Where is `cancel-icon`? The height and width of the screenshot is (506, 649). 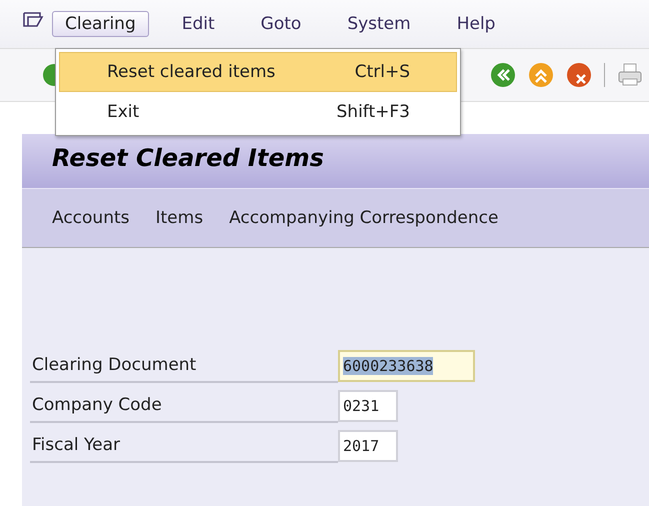 cancel-icon is located at coordinates (579, 75).